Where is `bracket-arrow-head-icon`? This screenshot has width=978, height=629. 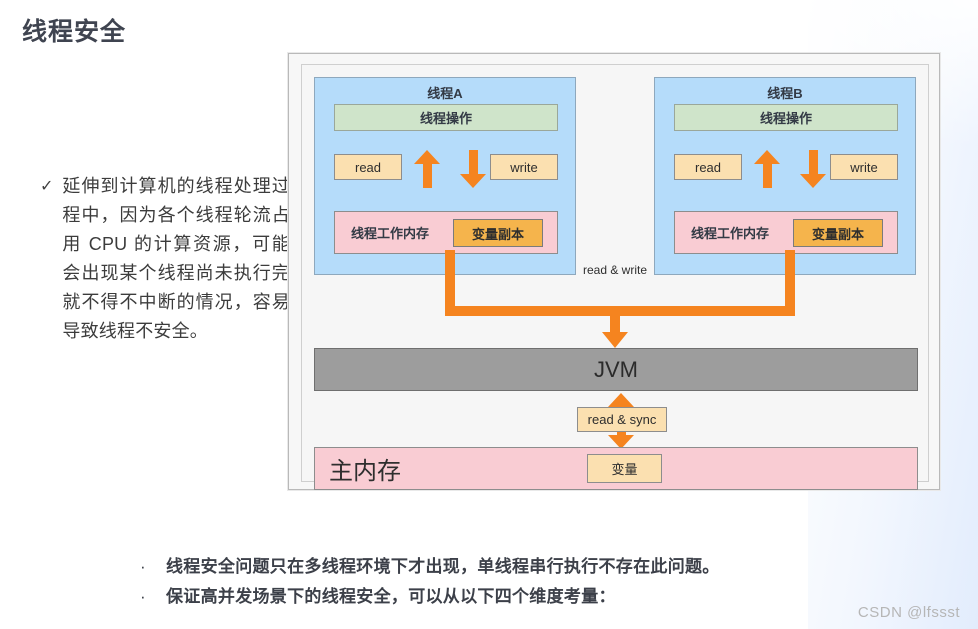 bracket-arrow-head-icon is located at coordinates (615, 340).